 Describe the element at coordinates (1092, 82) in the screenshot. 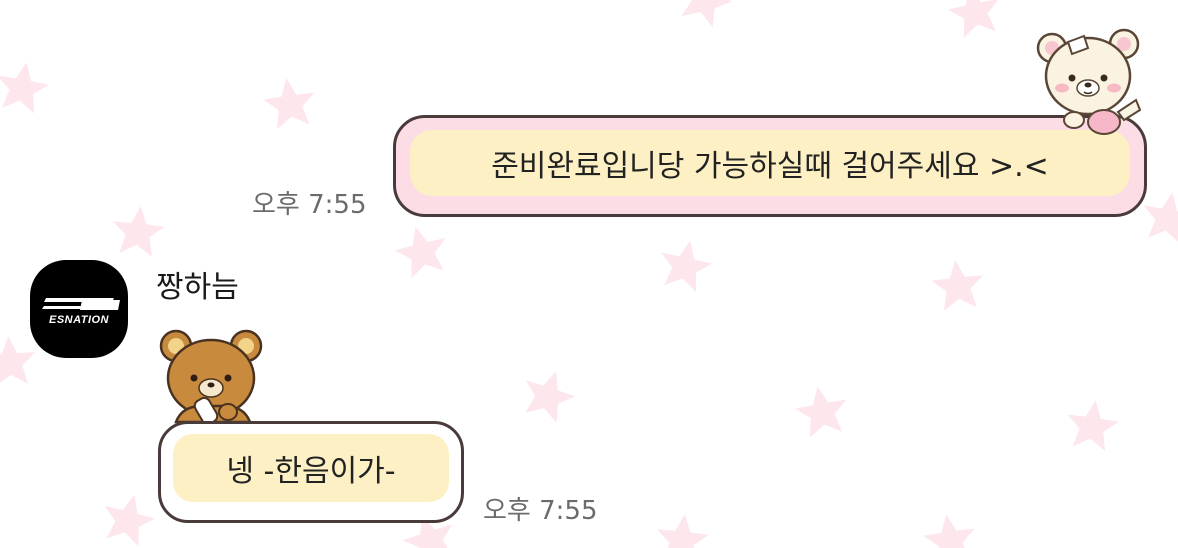

I see `white-bear-sticker-icon` at that location.